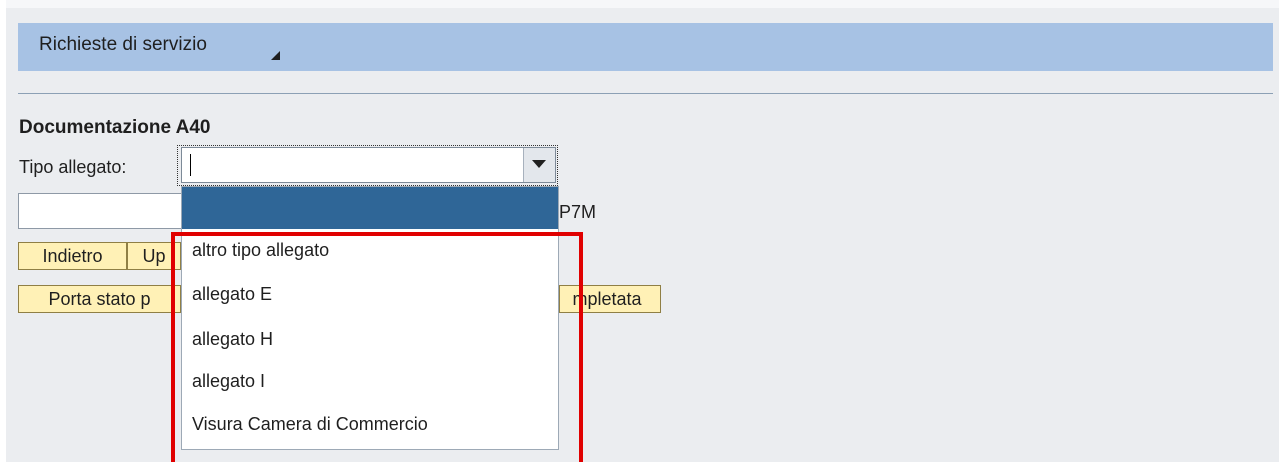 This screenshot has height=462, width=1279. What do you see at coordinates (370, 208) in the screenshot?
I see `dropdown-option-empty` at bounding box center [370, 208].